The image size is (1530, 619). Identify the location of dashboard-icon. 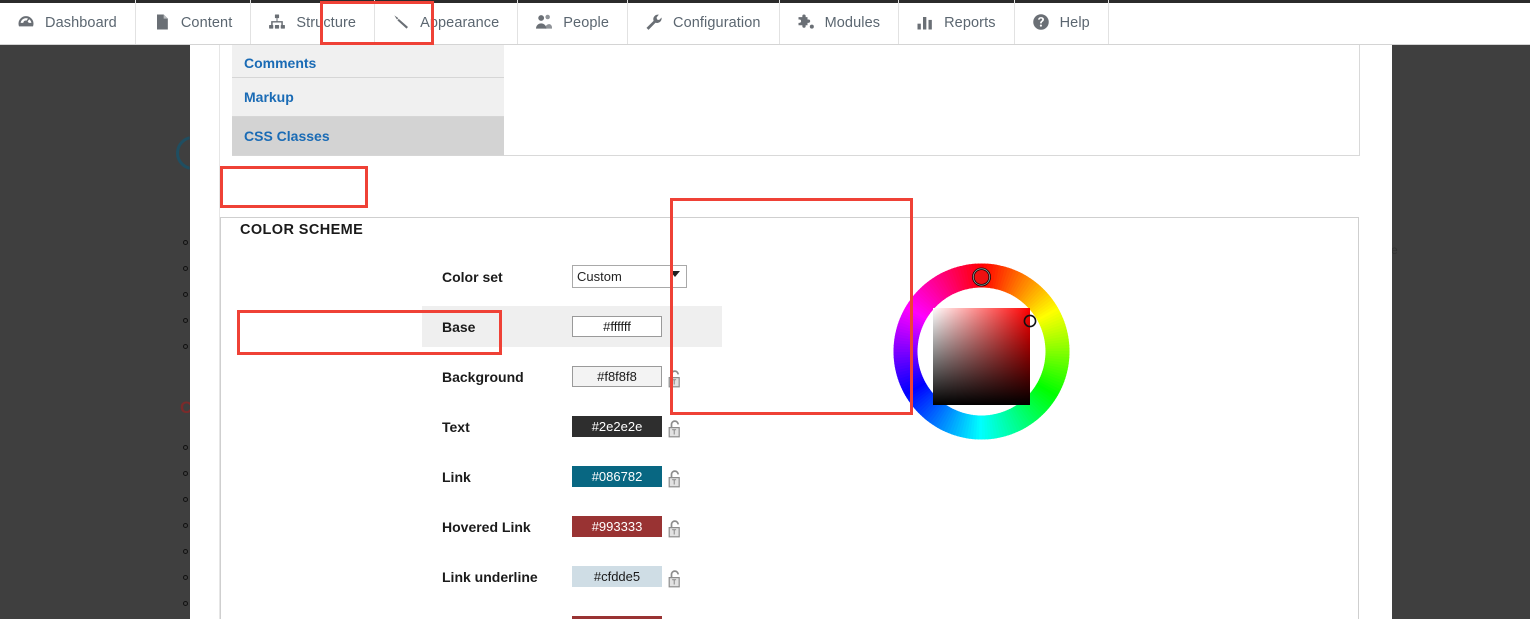
(26, 22).